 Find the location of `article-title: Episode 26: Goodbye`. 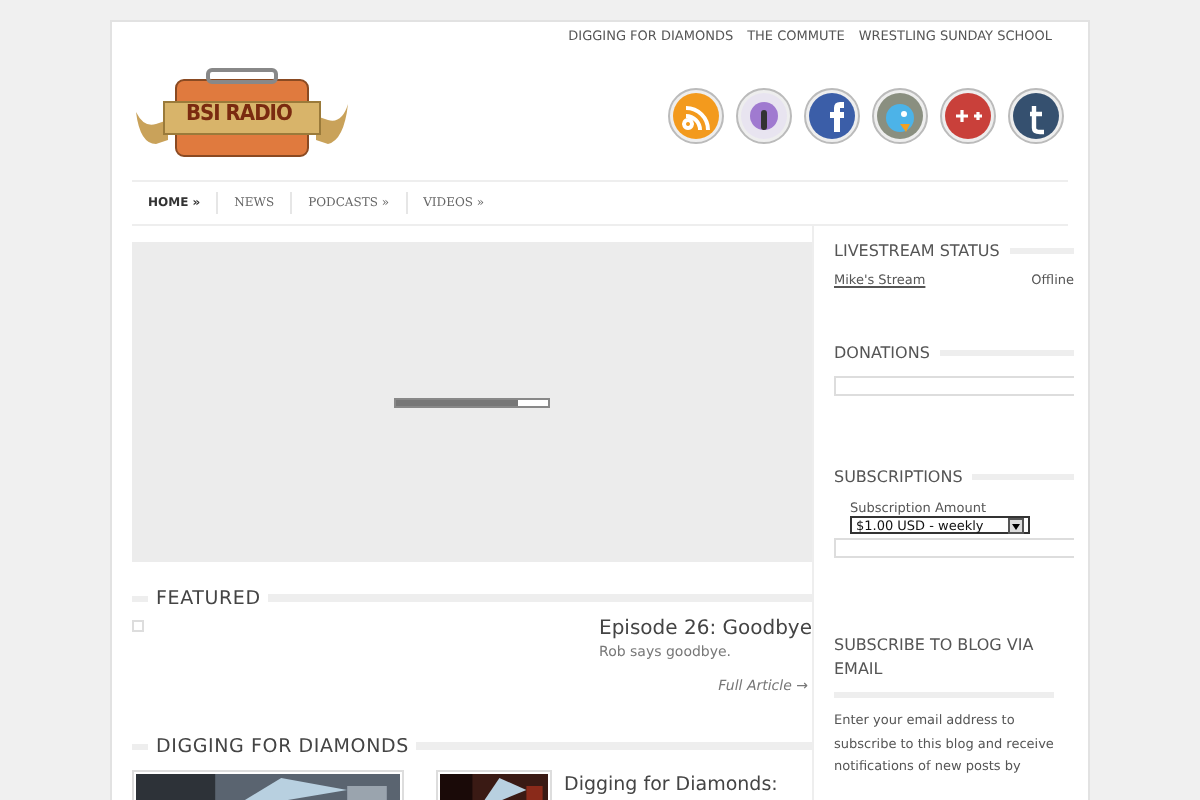

article-title: Episode 26: Goodbye is located at coordinates (705, 629).